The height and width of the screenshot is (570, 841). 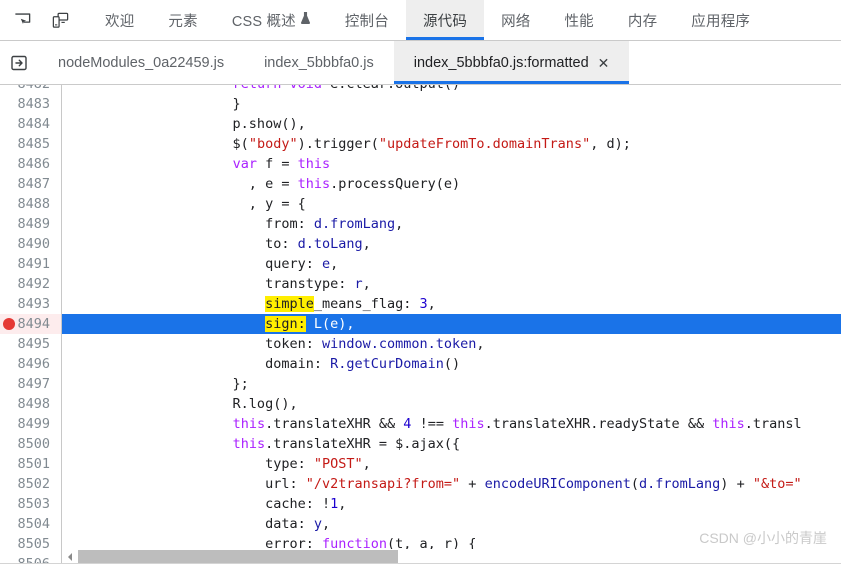 What do you see at coordinates (423, 304) in the screenshot?
I see `code-token: 3` at bounding box center [423, 304].